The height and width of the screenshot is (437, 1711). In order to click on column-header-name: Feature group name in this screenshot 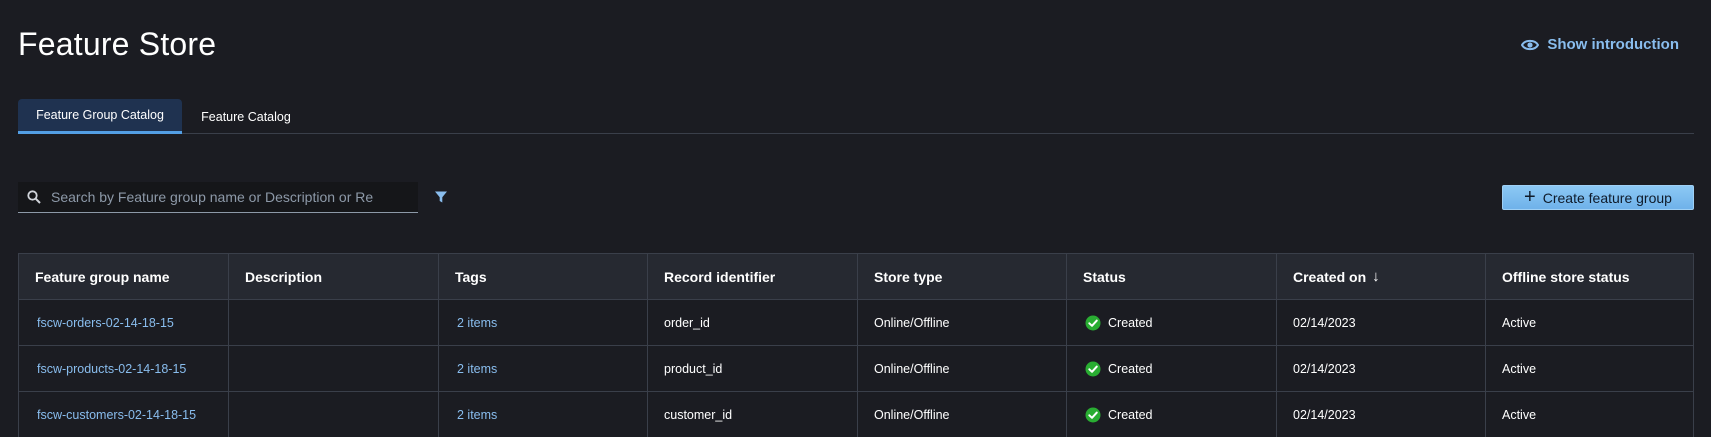, I will do `click(124, 276)`.